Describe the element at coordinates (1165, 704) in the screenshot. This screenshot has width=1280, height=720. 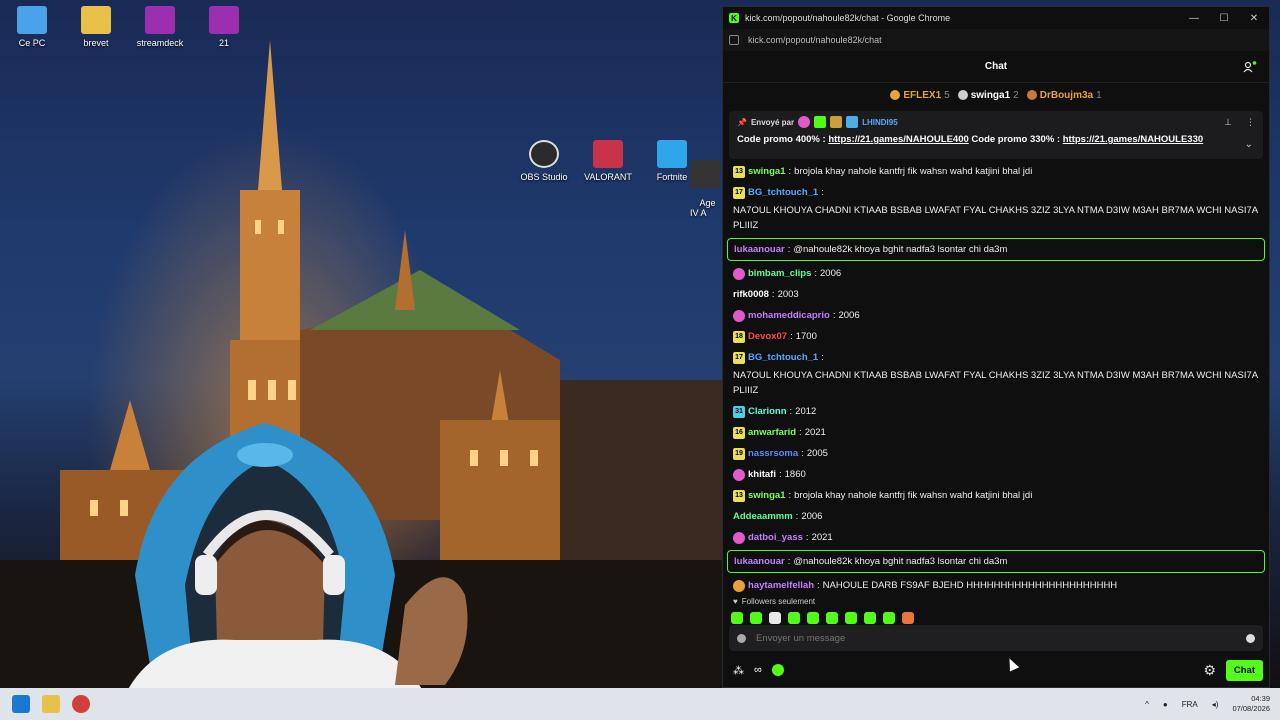
I see `microphone-icon: ●` at that location.